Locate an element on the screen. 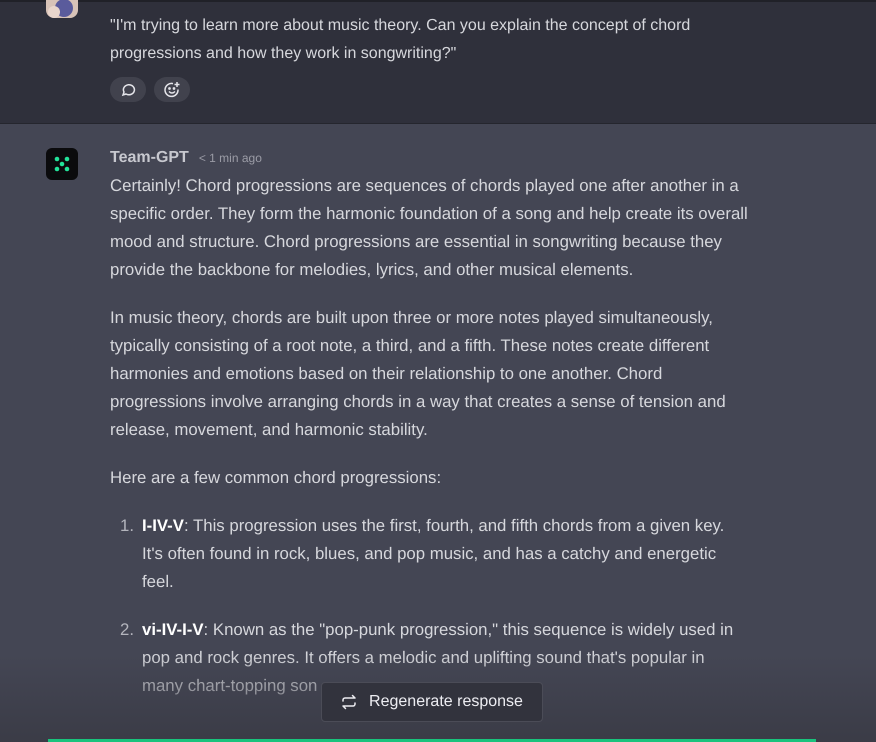 Image resolution: width=876 pixels, height=742 pixels. author-name: Team-GPT is located at coordinates (149, 158).